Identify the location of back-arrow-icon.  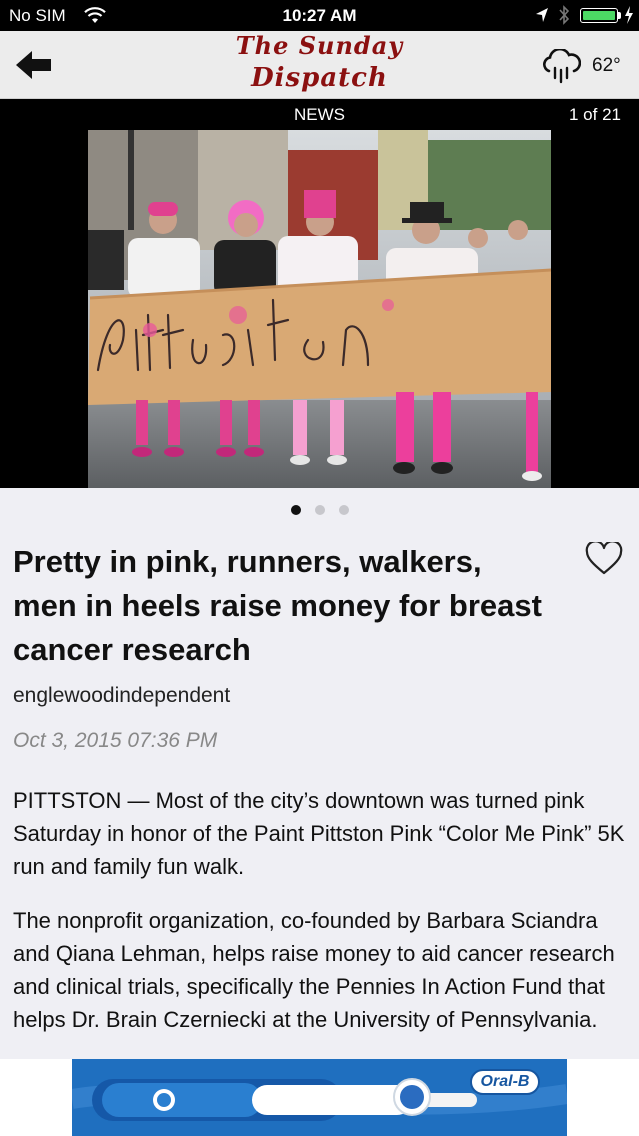
(34, 65).